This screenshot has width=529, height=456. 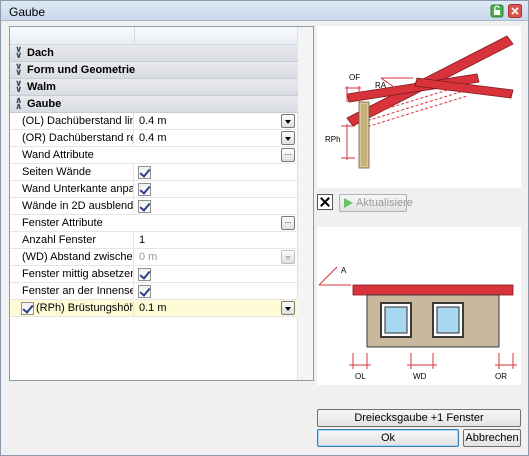 What do you see at coordinates (305, 203) in the screenshot?
I see `vertical-scrollbar` at bounding box center [305, 203].